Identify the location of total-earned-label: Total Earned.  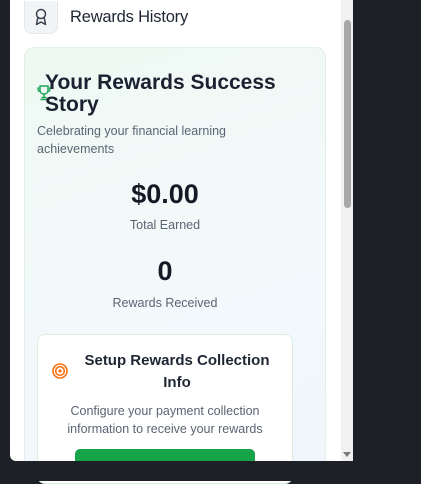
(165, 225).